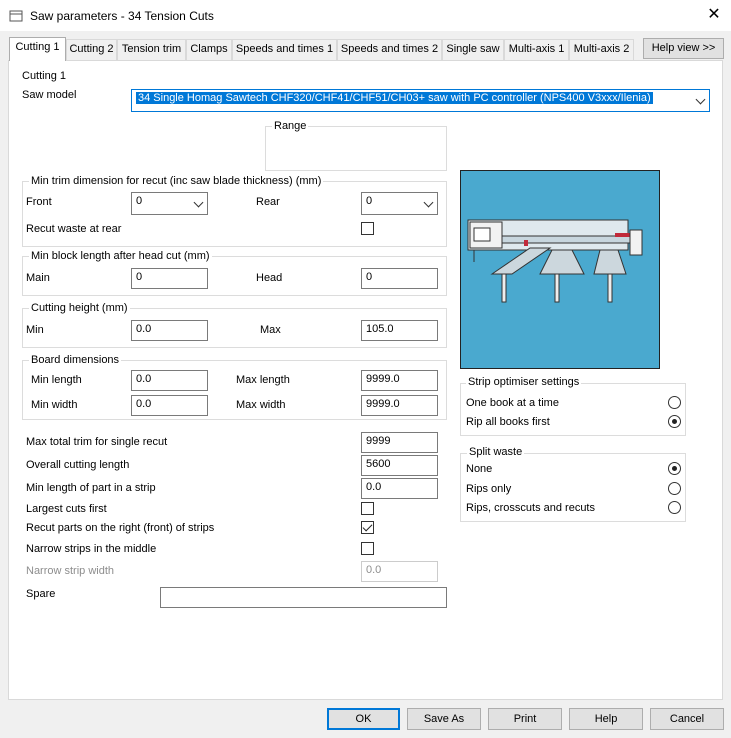  Describe the element at coordinates (66, 509) in the screenshot. I see `largest-cuts-label: Largest cuts first` at that location.